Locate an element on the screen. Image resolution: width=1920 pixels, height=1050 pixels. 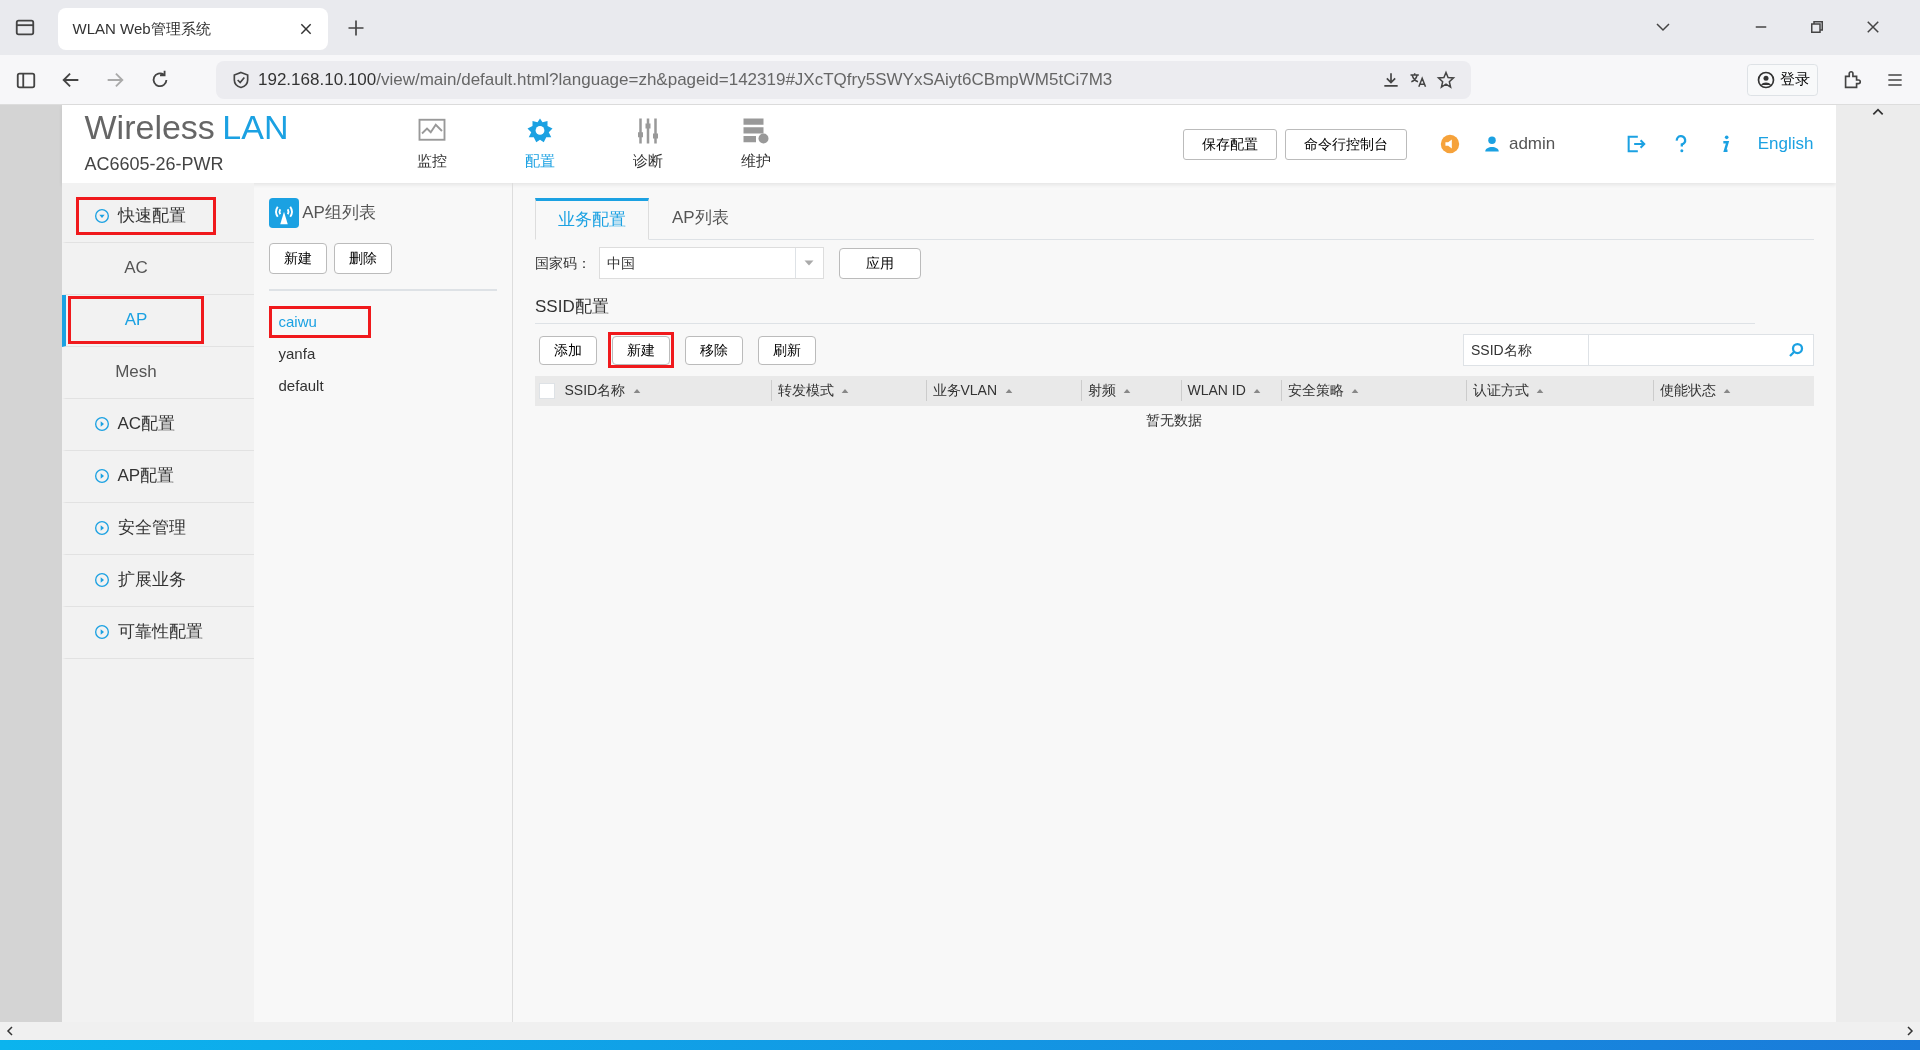
browser-tab: WLAN Web管理系统 is located at coordinates (192, 29).